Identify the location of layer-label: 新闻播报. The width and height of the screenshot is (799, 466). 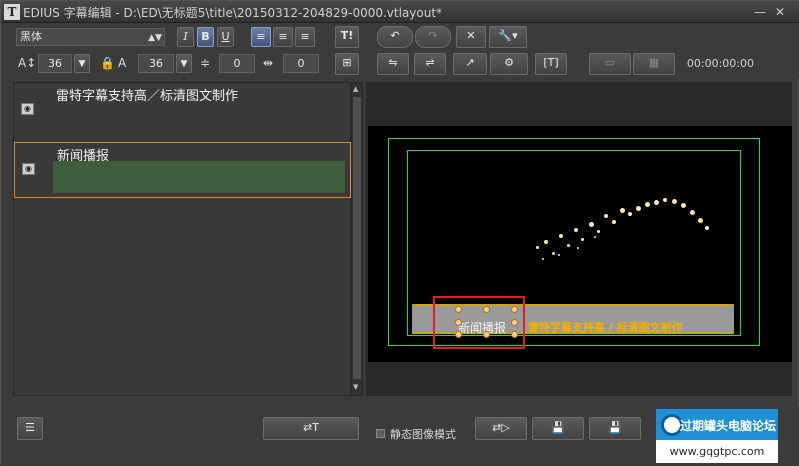
(83, 156).